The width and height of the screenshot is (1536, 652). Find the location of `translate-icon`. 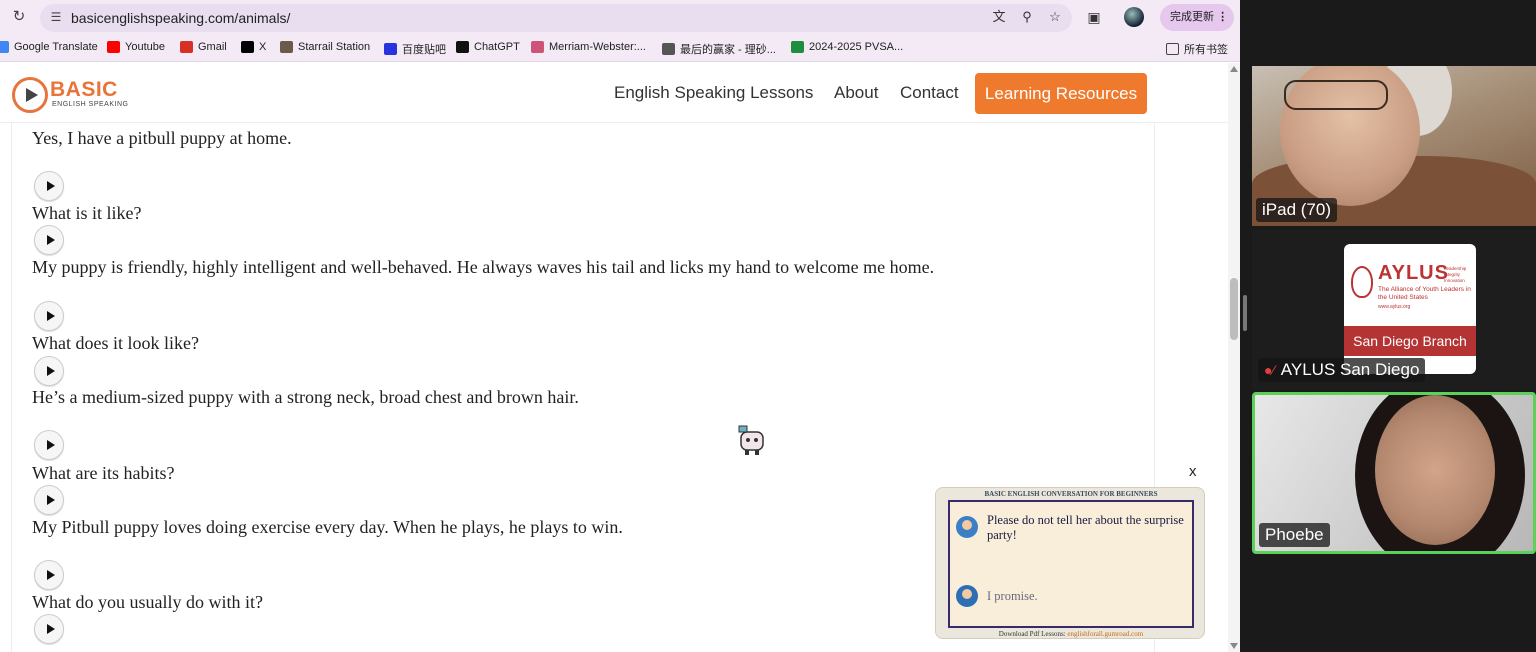

translate-icon is located at coordinates (4, 47).